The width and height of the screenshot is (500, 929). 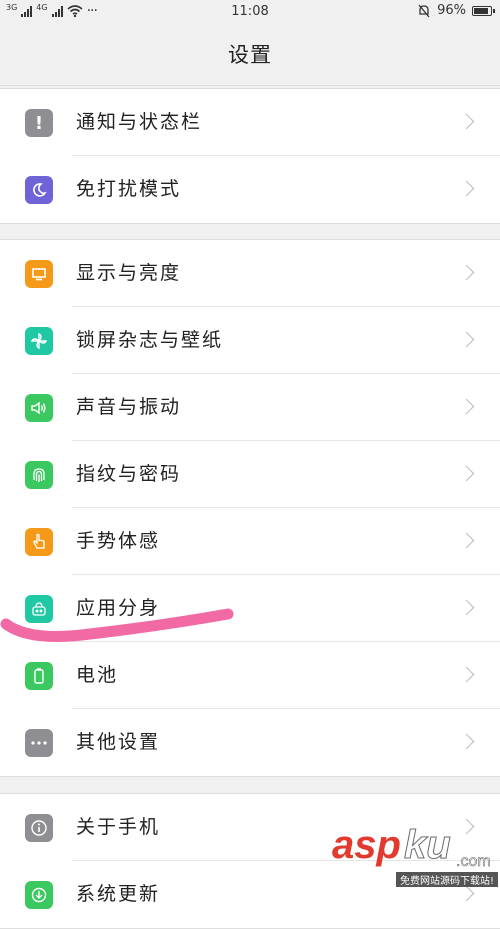 What do you see at coordinates (39, 895) in the screenshot?
I see `update-icon` at bounding box center [39, 895].